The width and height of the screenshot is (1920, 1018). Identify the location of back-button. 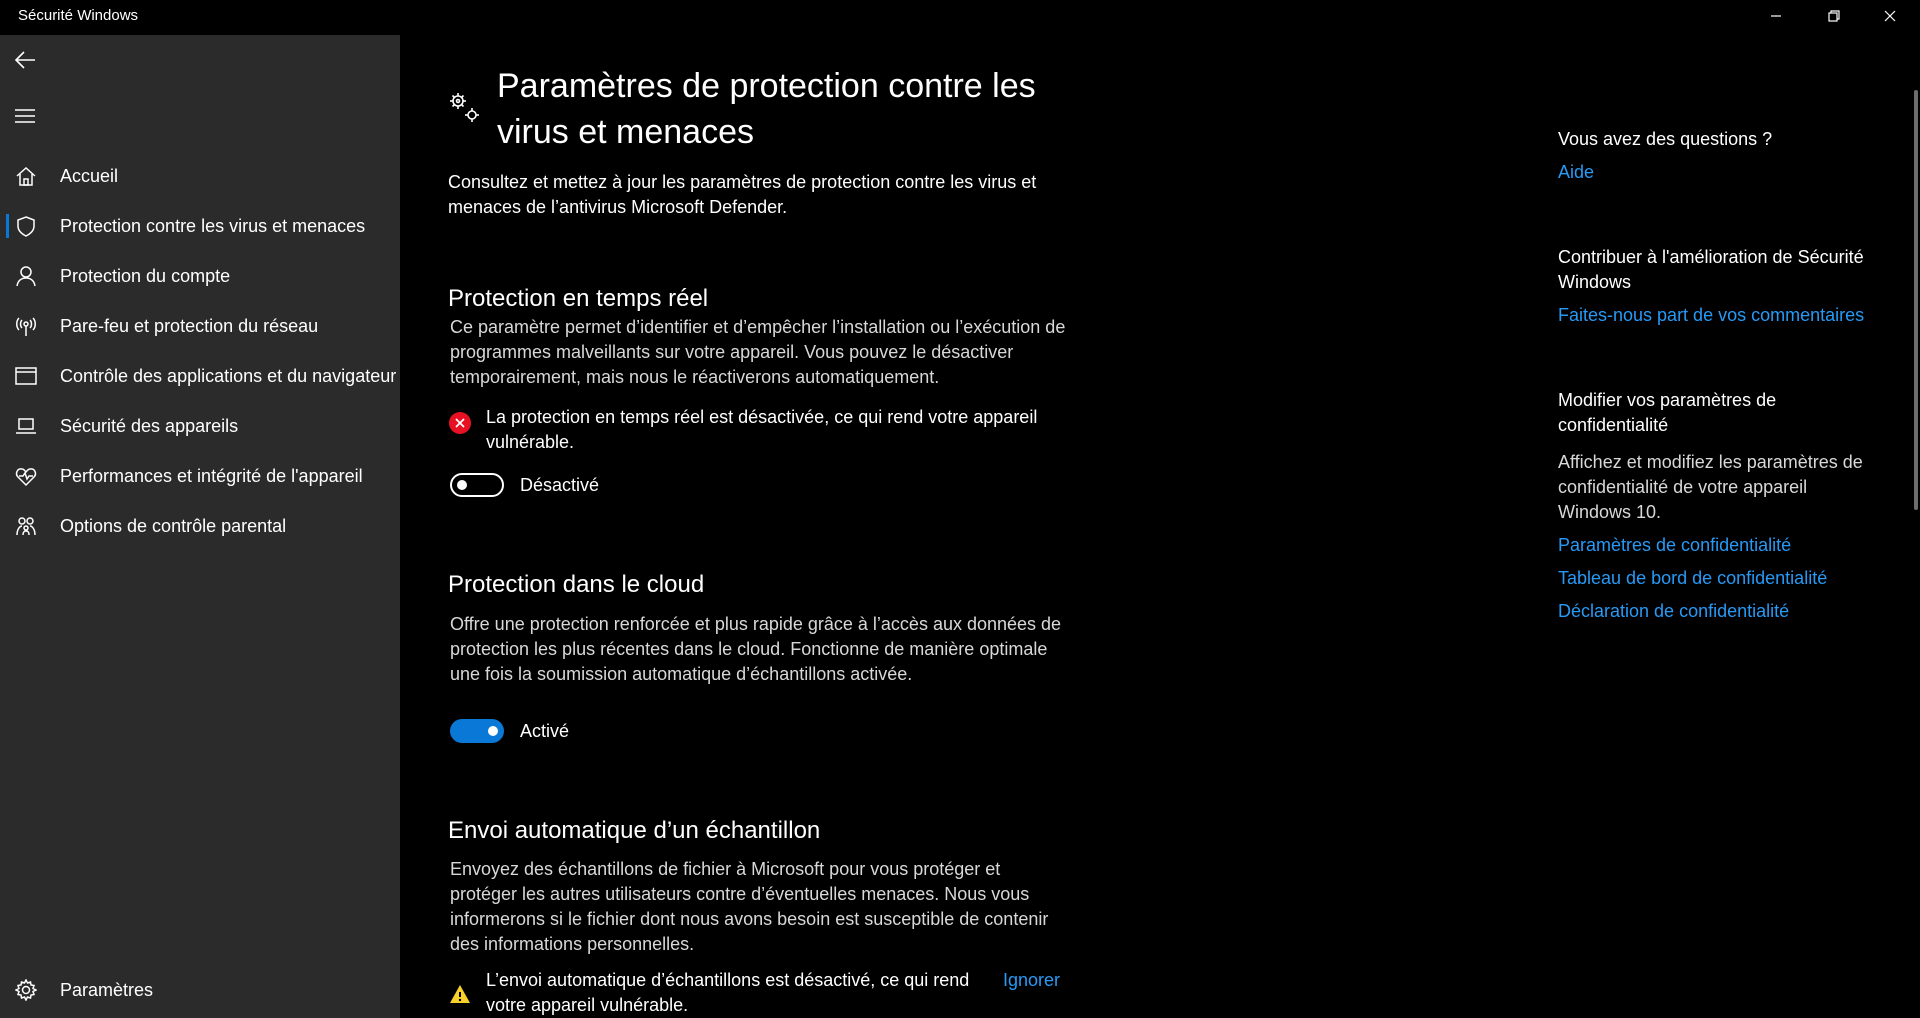
(25, 60).